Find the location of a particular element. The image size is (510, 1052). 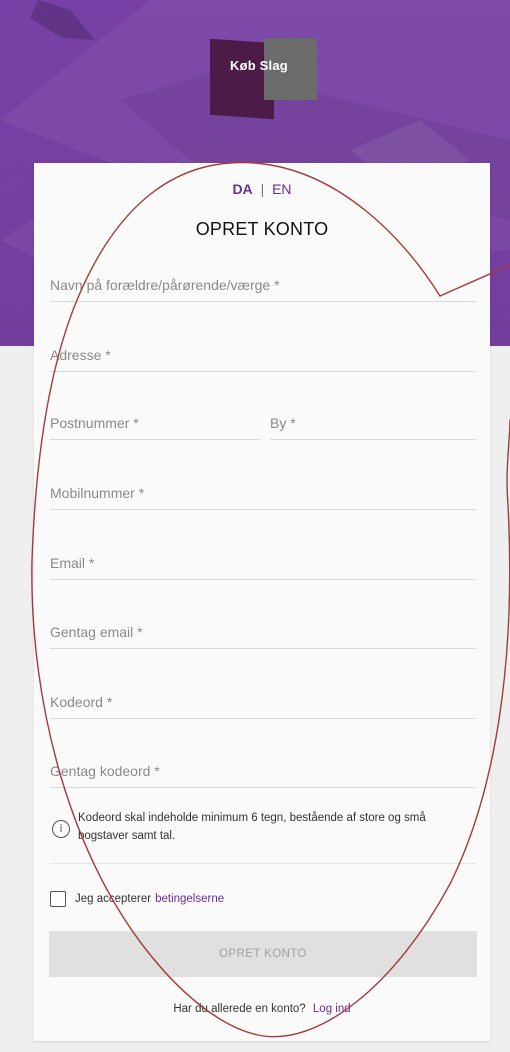

guardian-name-field is located at coordinates (263, 287).